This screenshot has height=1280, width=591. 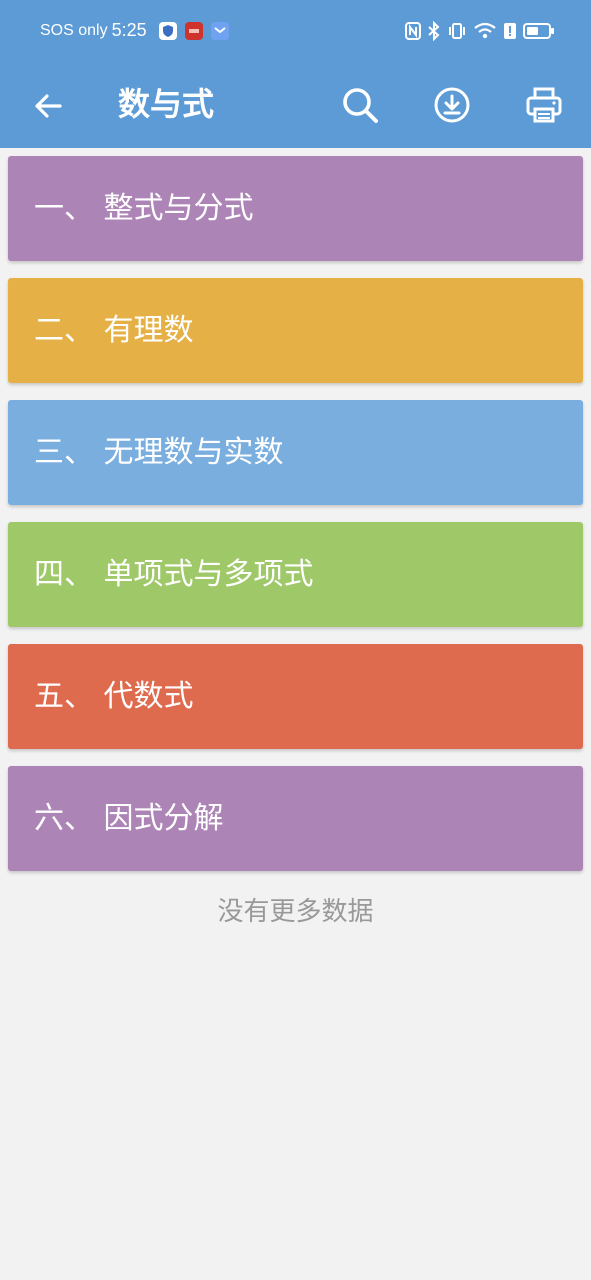 What do you see at coordinates (114, 696) in the screenshot?
I see `chapter-label: 五、 代数式` at bounding box center [114, 696].